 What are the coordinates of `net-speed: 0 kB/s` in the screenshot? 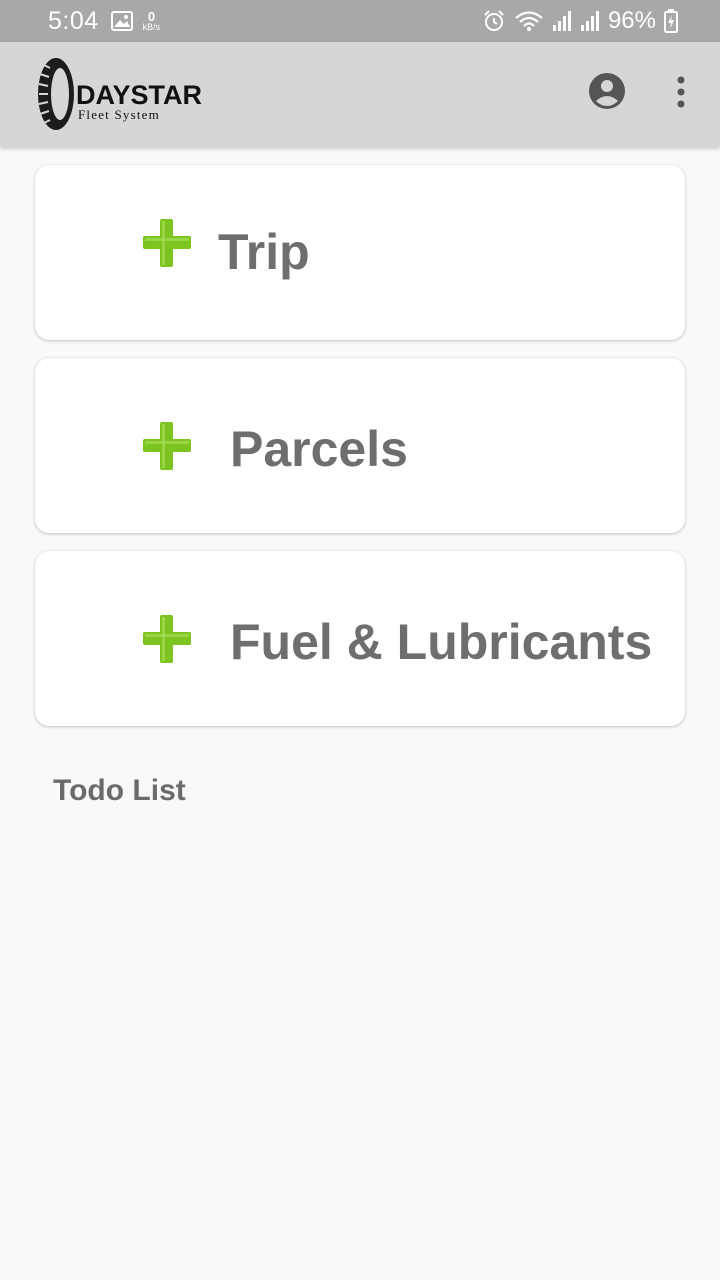 It's located at (152, 21).